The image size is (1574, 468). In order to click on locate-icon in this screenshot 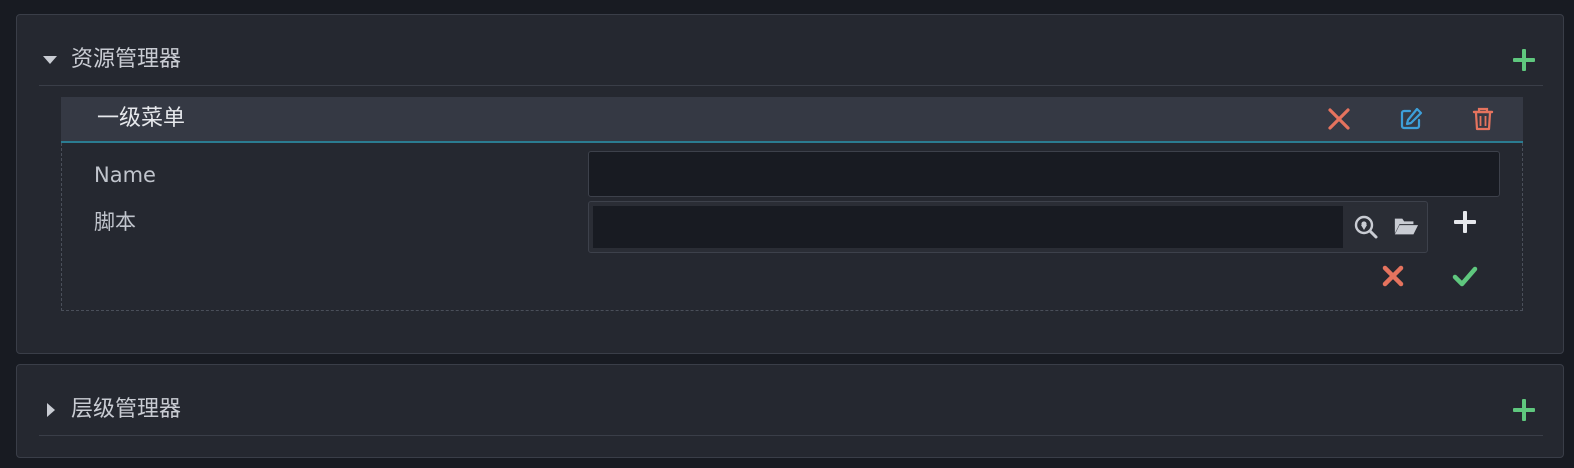, I will do `click(1366, 227)`.